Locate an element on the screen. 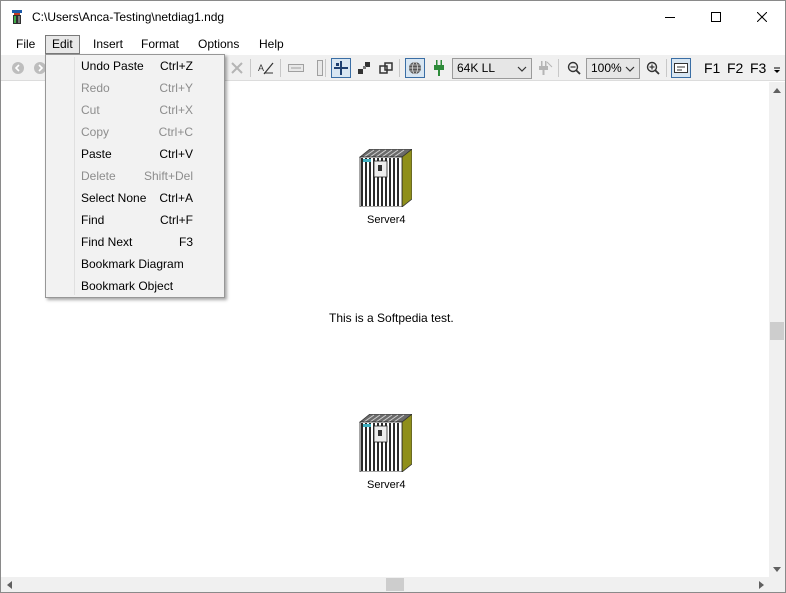  scroll-left-icon is located at coordinates (9, 584).